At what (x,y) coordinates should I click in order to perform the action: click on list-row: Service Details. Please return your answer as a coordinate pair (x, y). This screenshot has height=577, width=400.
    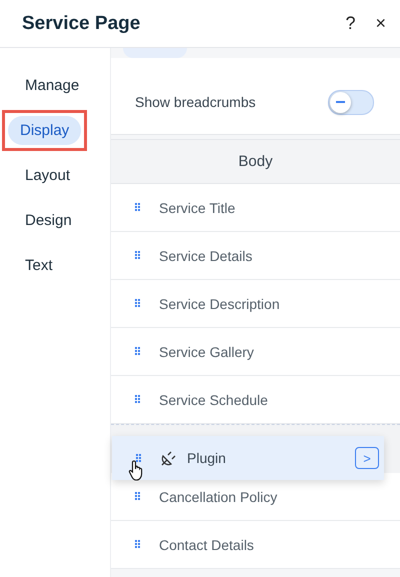
    Looking at the image, I should click on (255, 256).